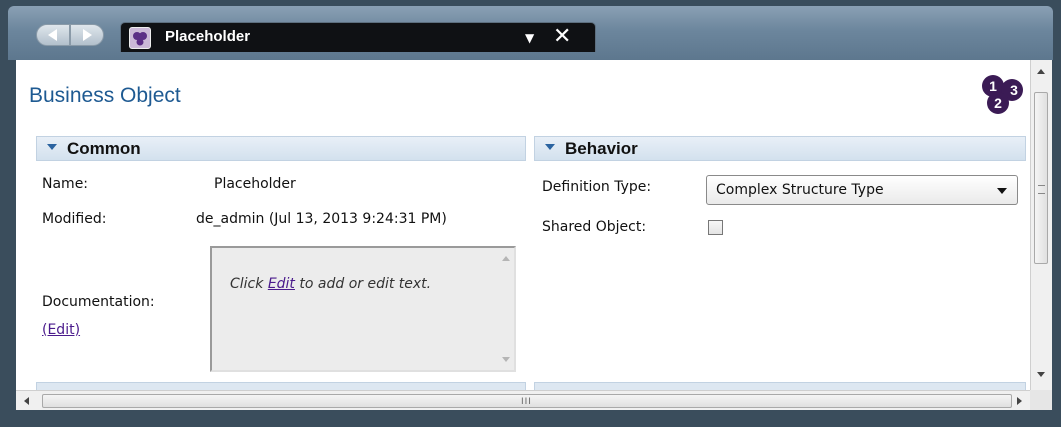 The image size is (1061, 427). I want to click on svg-text: 3, so click(1014, 90).